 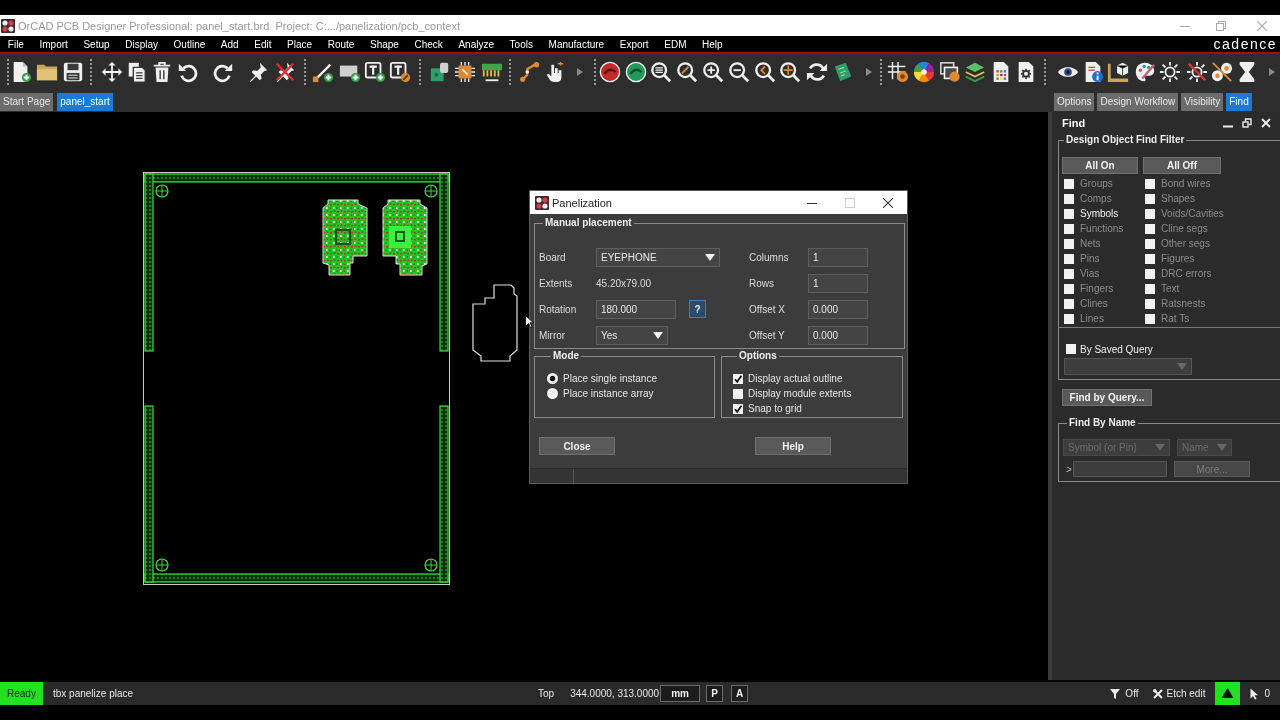 I want to click on copy-icon, so click(x=137, y=71).